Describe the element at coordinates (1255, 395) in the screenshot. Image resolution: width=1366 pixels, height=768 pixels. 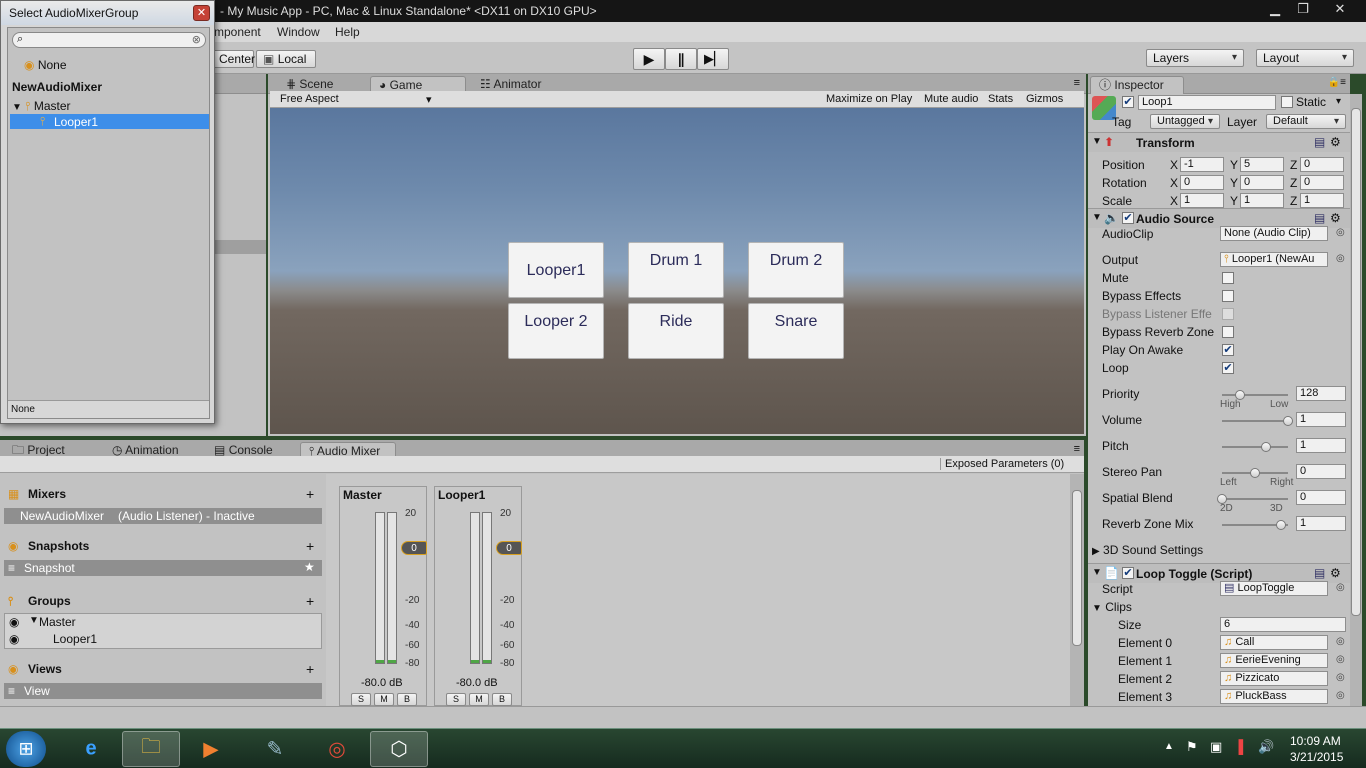
I see `priority-slider-track` at that location.